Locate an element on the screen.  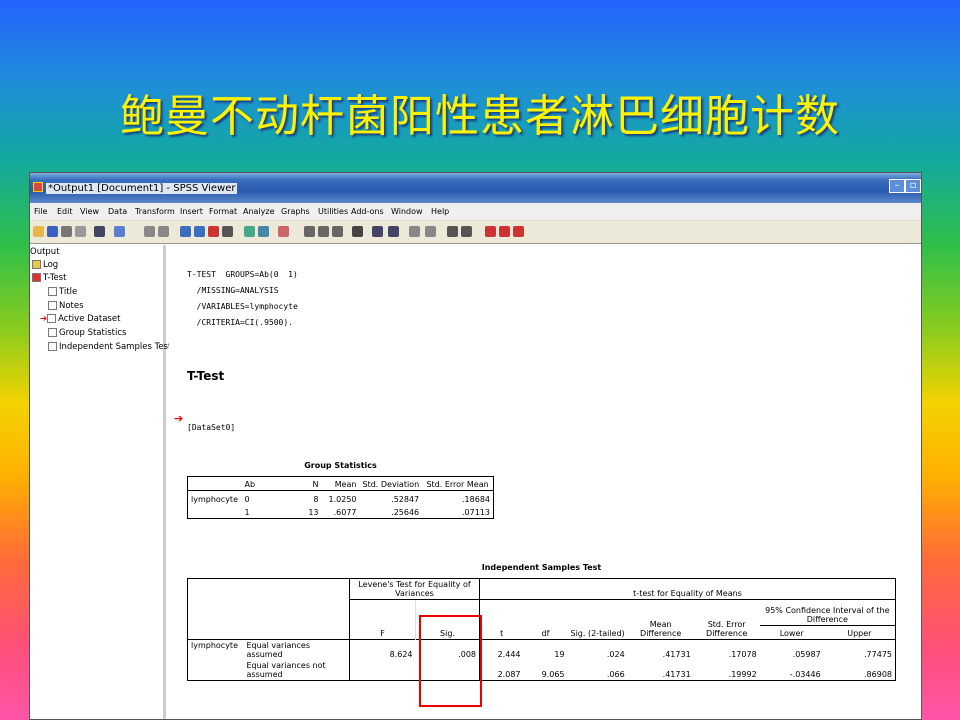
undo-icon is located at coordinates (149, 231).